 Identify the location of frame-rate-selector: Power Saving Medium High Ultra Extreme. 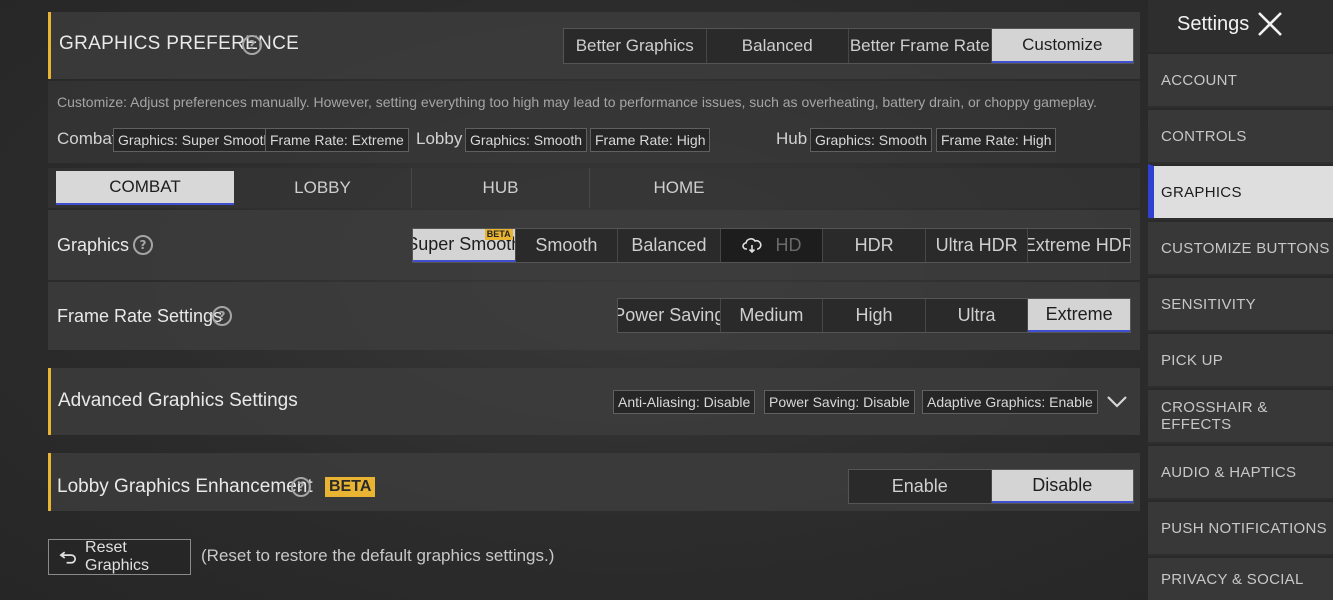
(874, 315).